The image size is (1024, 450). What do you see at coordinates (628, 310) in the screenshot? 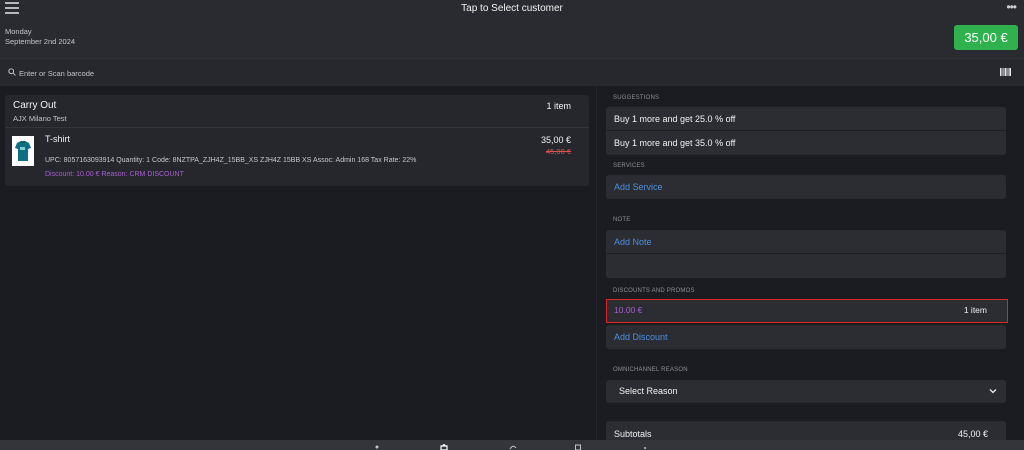
I see `discount-amount: 10.00 €` at bounding box center [628, 310].